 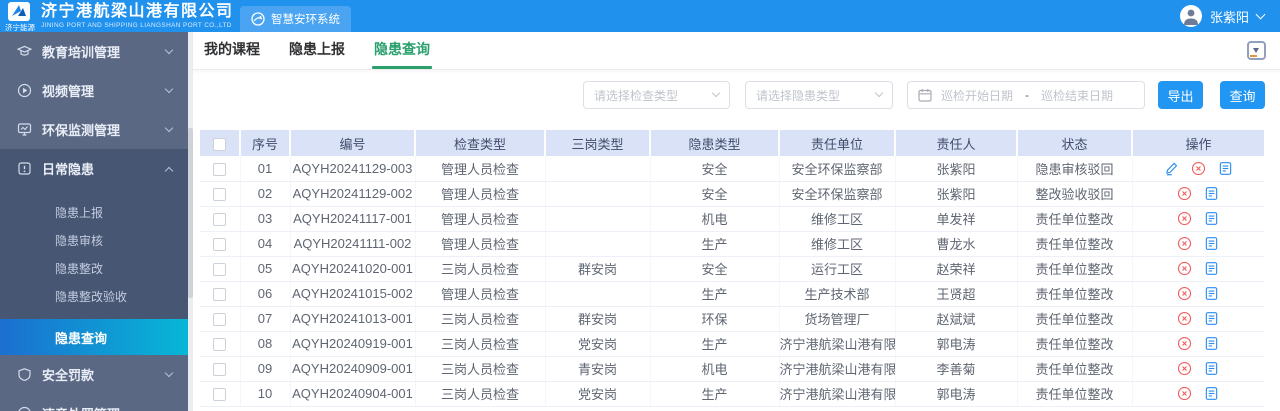 What do you see at coordinates (1242, 95) in the screenshot?
I see `query-button: 查询` at bounding box center [1242, 95].